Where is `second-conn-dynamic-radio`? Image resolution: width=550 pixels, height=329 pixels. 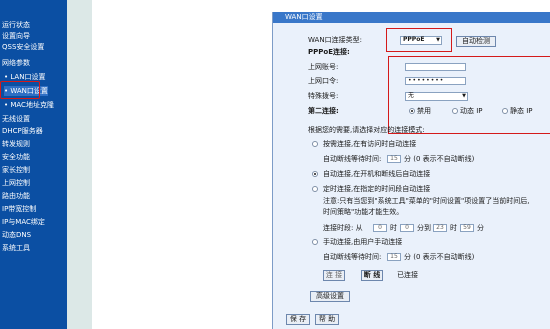 second-conn-dynamic-radio is located at coordinates (455, 111).